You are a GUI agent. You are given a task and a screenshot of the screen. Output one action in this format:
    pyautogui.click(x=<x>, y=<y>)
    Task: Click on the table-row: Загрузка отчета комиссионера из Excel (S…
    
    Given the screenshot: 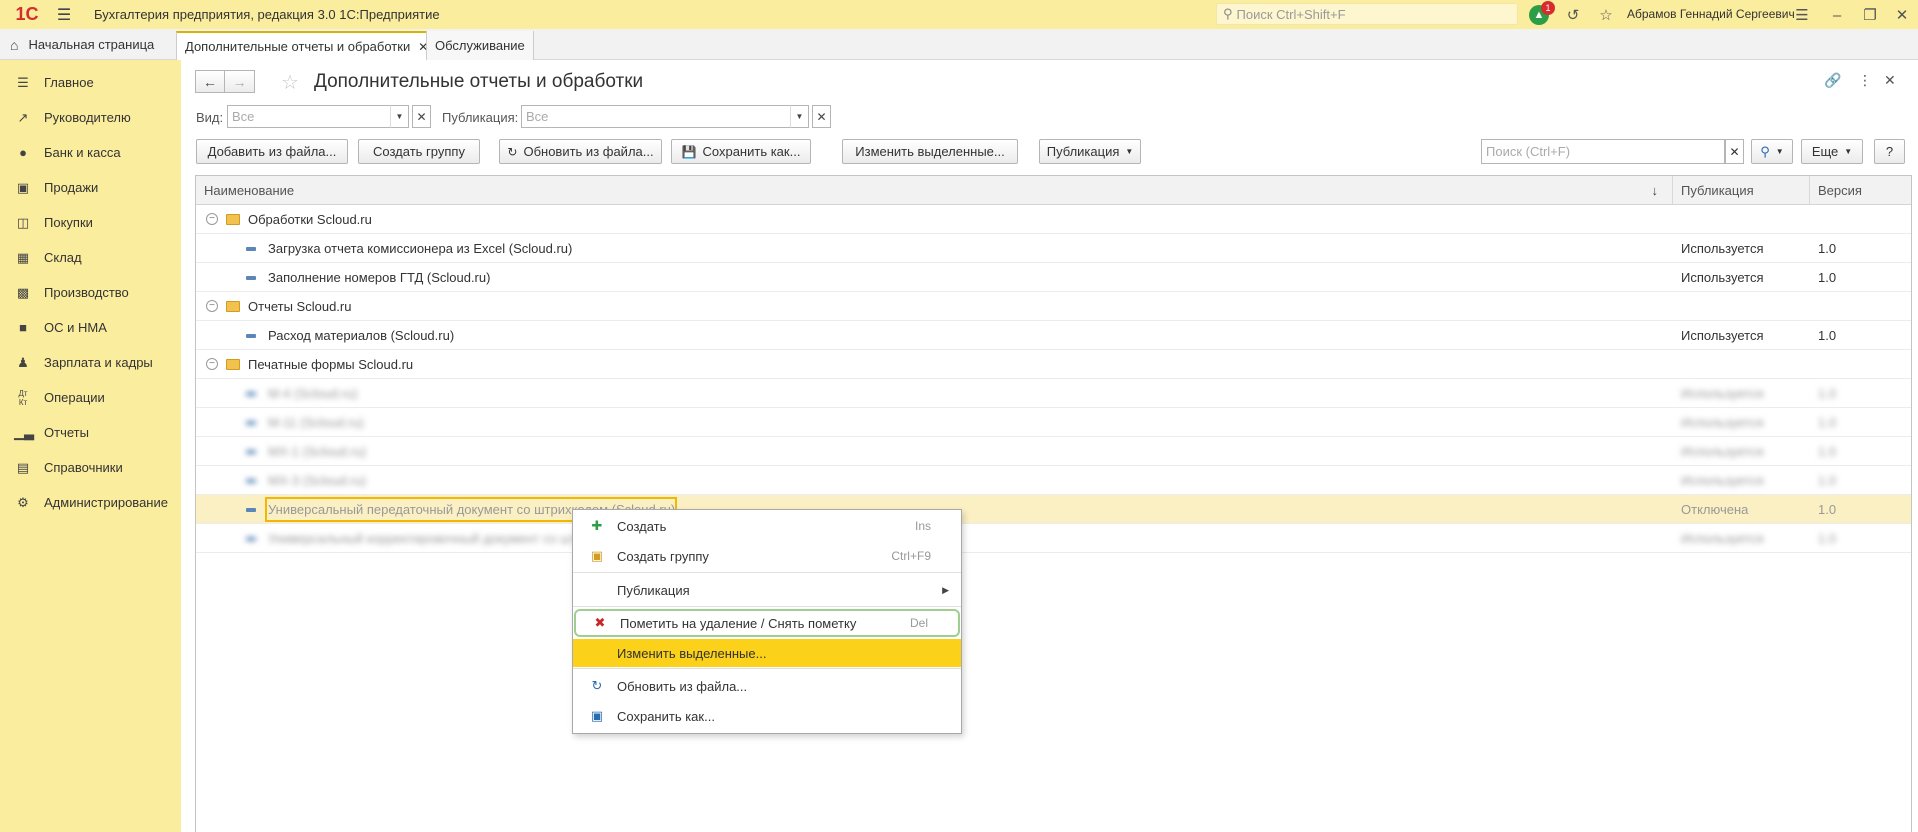 What is the action you would take?
    pyautogui.click(x=1053, y=248)
    